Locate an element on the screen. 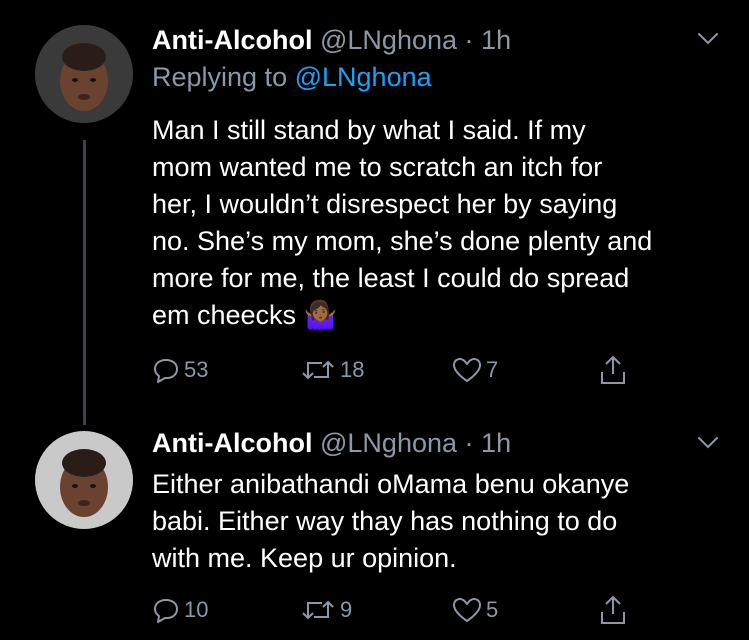  replying-to-link: @LNghona is located at coordinates (363, 77).